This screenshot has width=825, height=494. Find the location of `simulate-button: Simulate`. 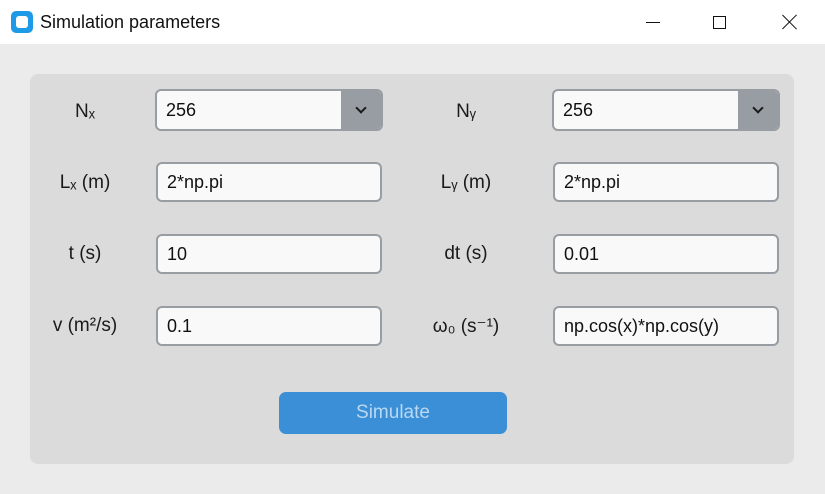

simulate-button: Simulate is located at coordinates (393, 413).